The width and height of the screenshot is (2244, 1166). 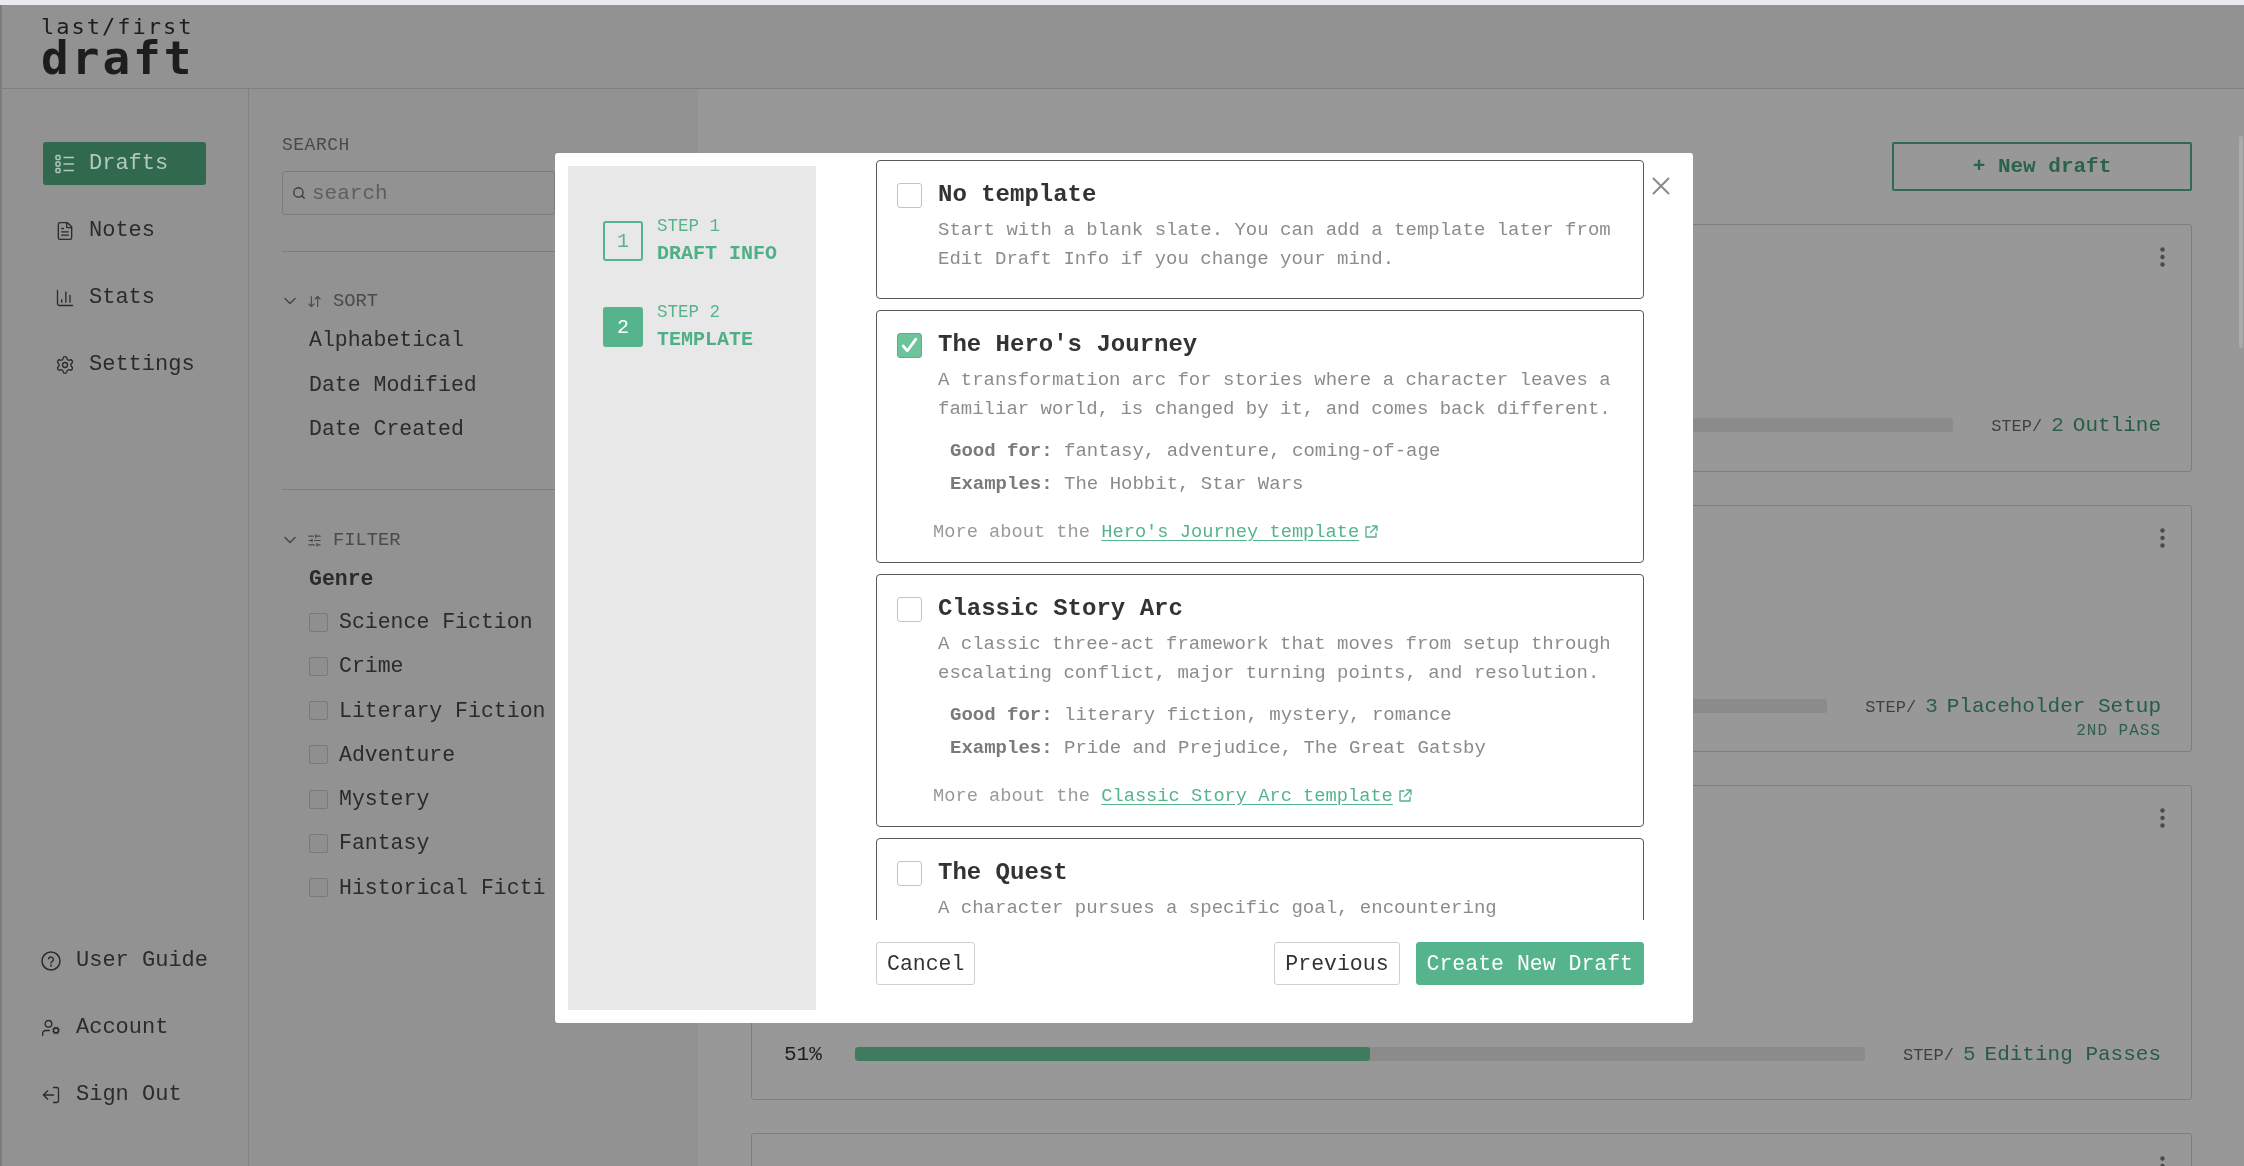 I want to click on step-count: 5, so click(x=1969, y=1054).